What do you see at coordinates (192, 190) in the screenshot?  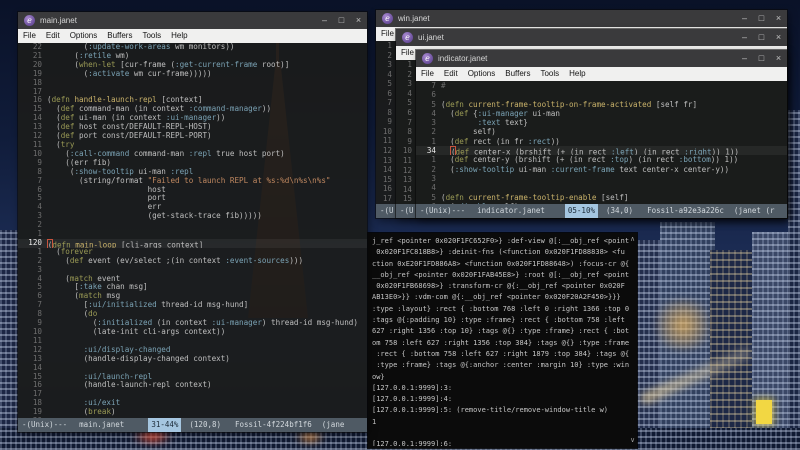 I see `code-line: 6 host` at bounding box center [192, 190].